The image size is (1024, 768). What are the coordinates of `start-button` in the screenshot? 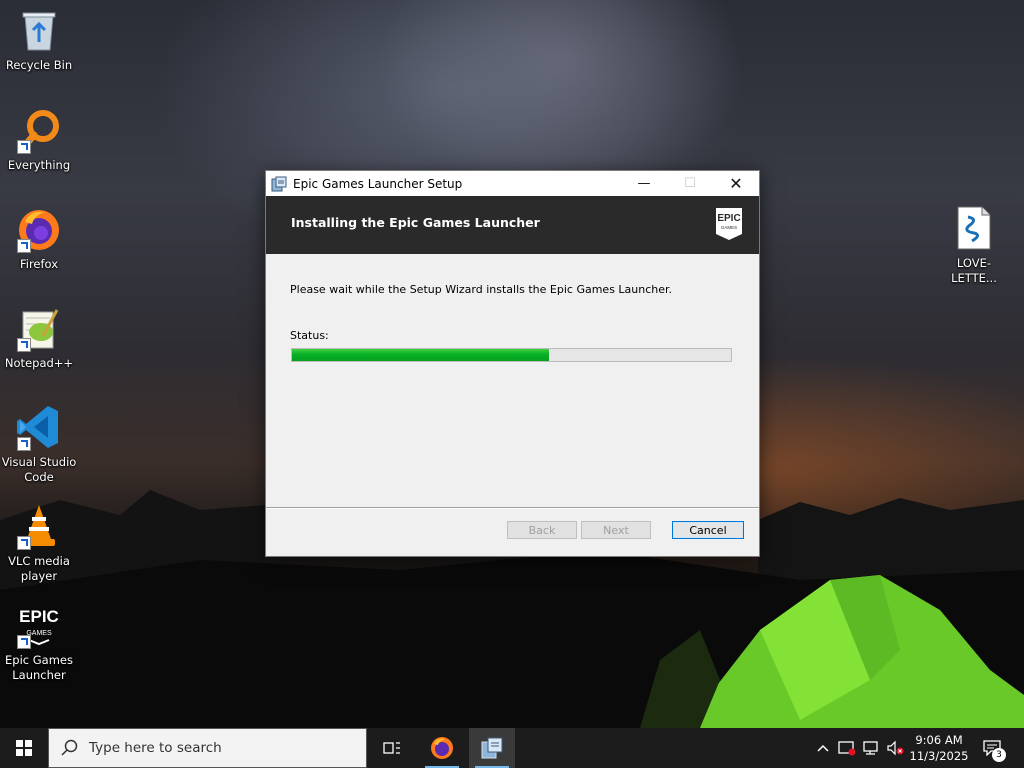 It's located at (24, 748).